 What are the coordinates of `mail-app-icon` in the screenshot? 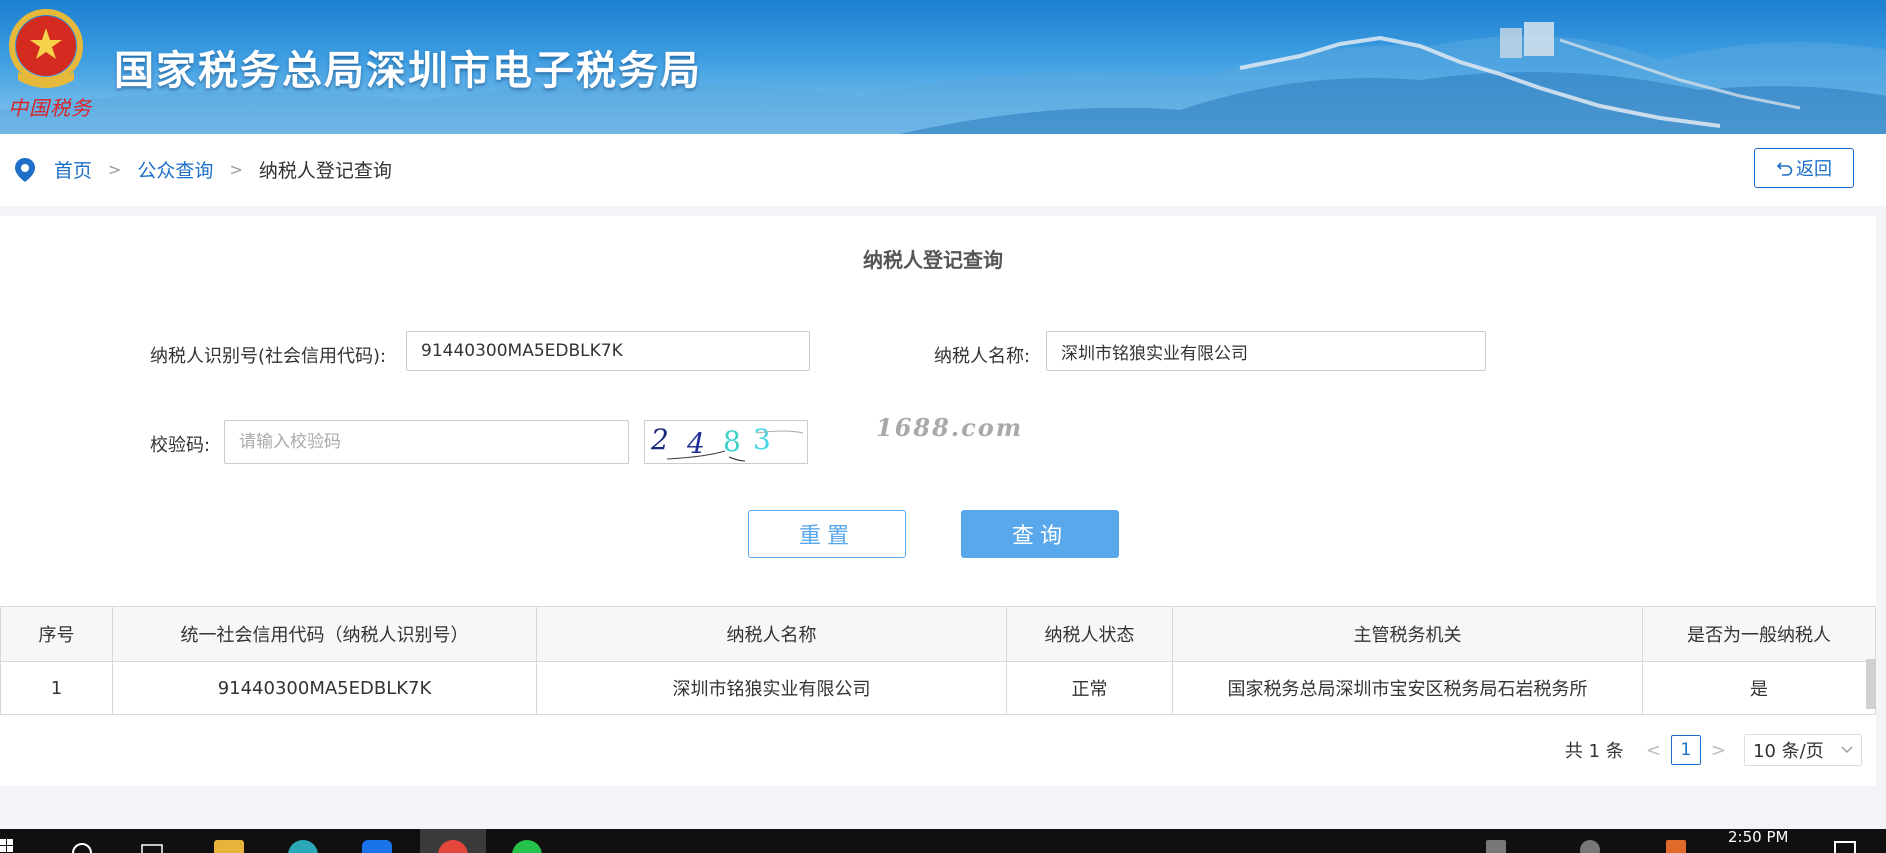 It's located at (377, 846).